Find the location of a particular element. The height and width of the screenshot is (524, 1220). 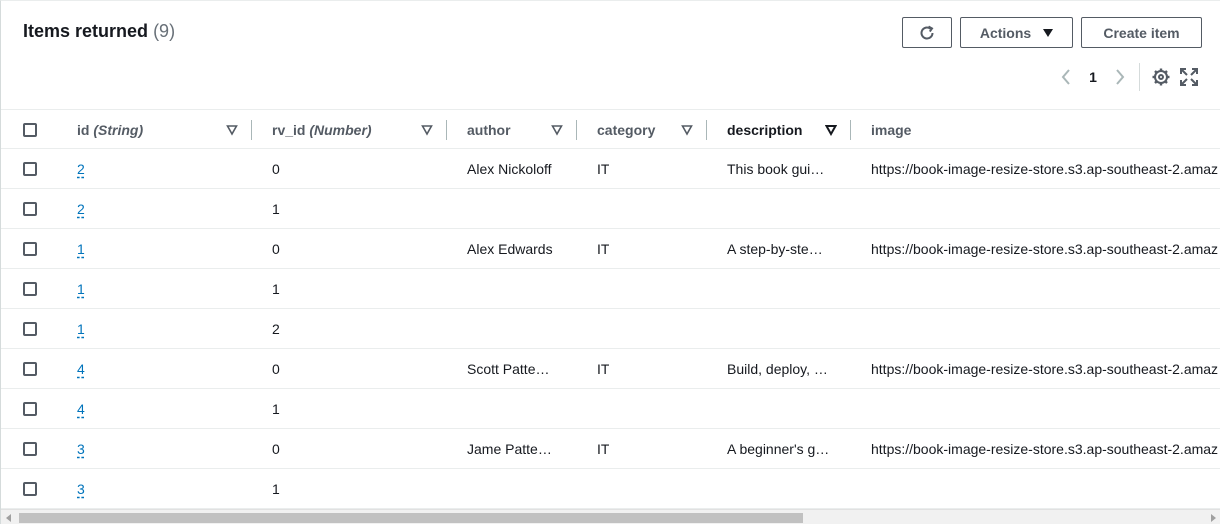

table-row: 4 1 is located at coordinates (610, 409).